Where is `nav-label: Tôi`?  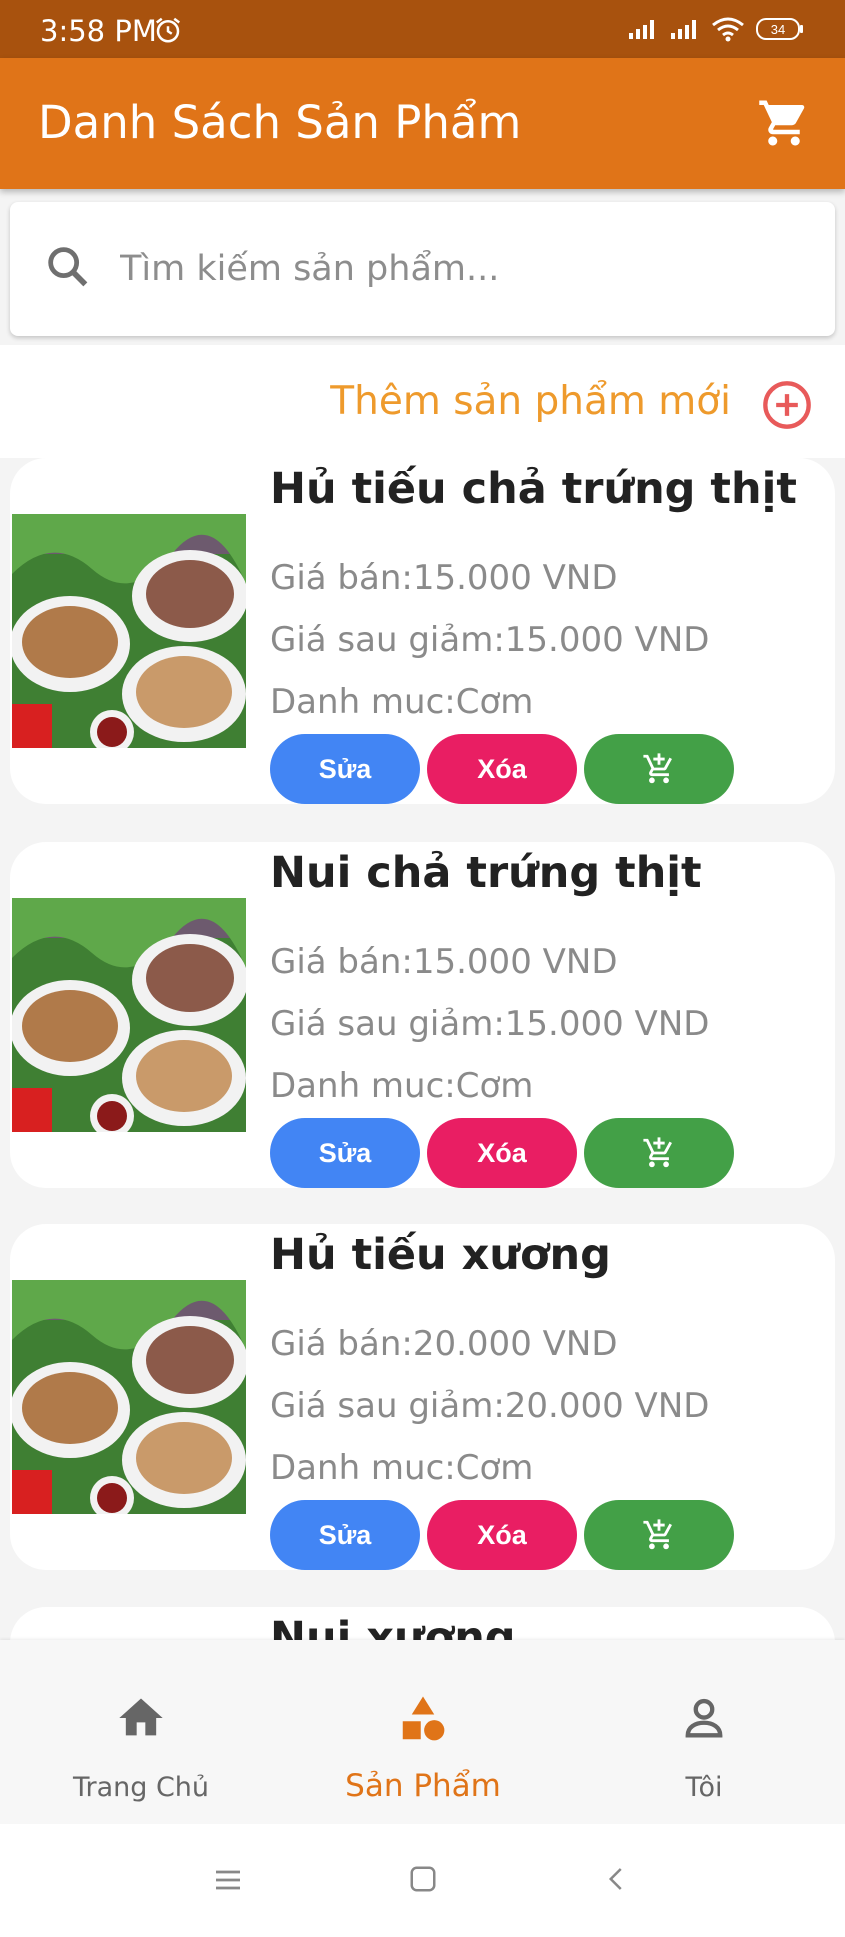 nav-label: Tôi is located at coordinates (704, 1787).